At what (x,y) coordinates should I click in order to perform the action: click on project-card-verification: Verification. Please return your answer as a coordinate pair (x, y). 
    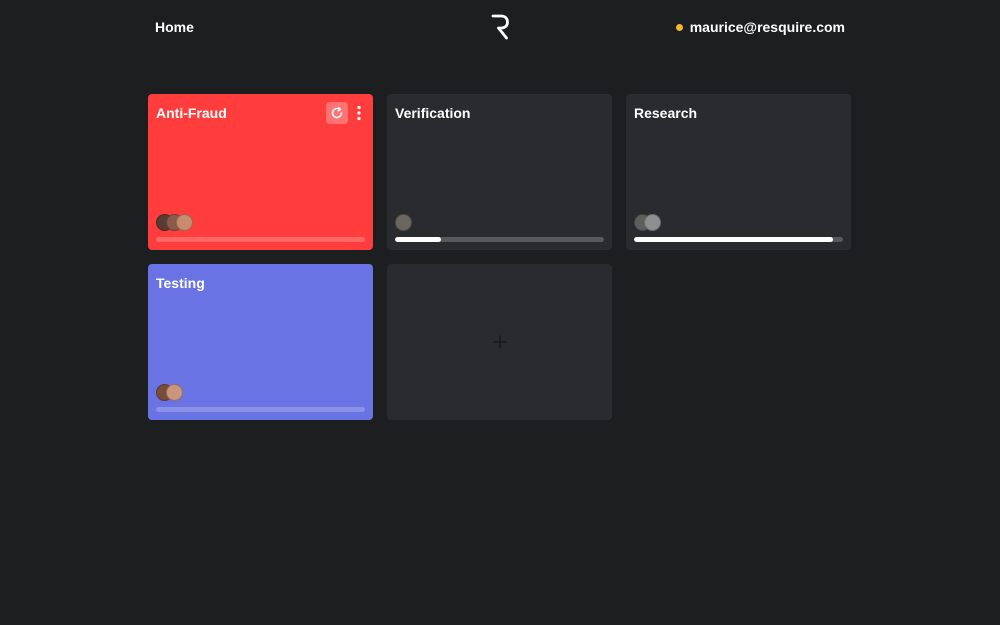
    Looking at the image, I should click on (499, 172).